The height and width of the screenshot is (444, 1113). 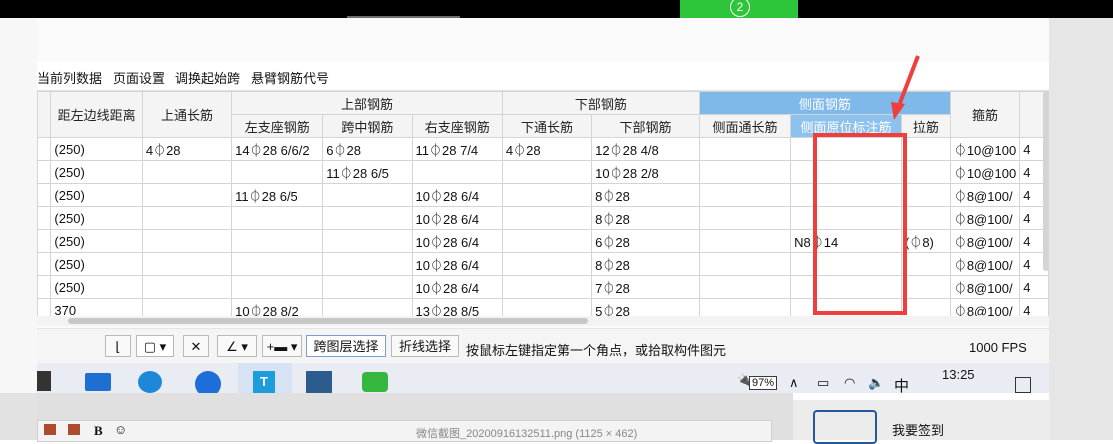 I want to click on cell-left-support: 11⏀28 6/5, so click(x=277, y=195).